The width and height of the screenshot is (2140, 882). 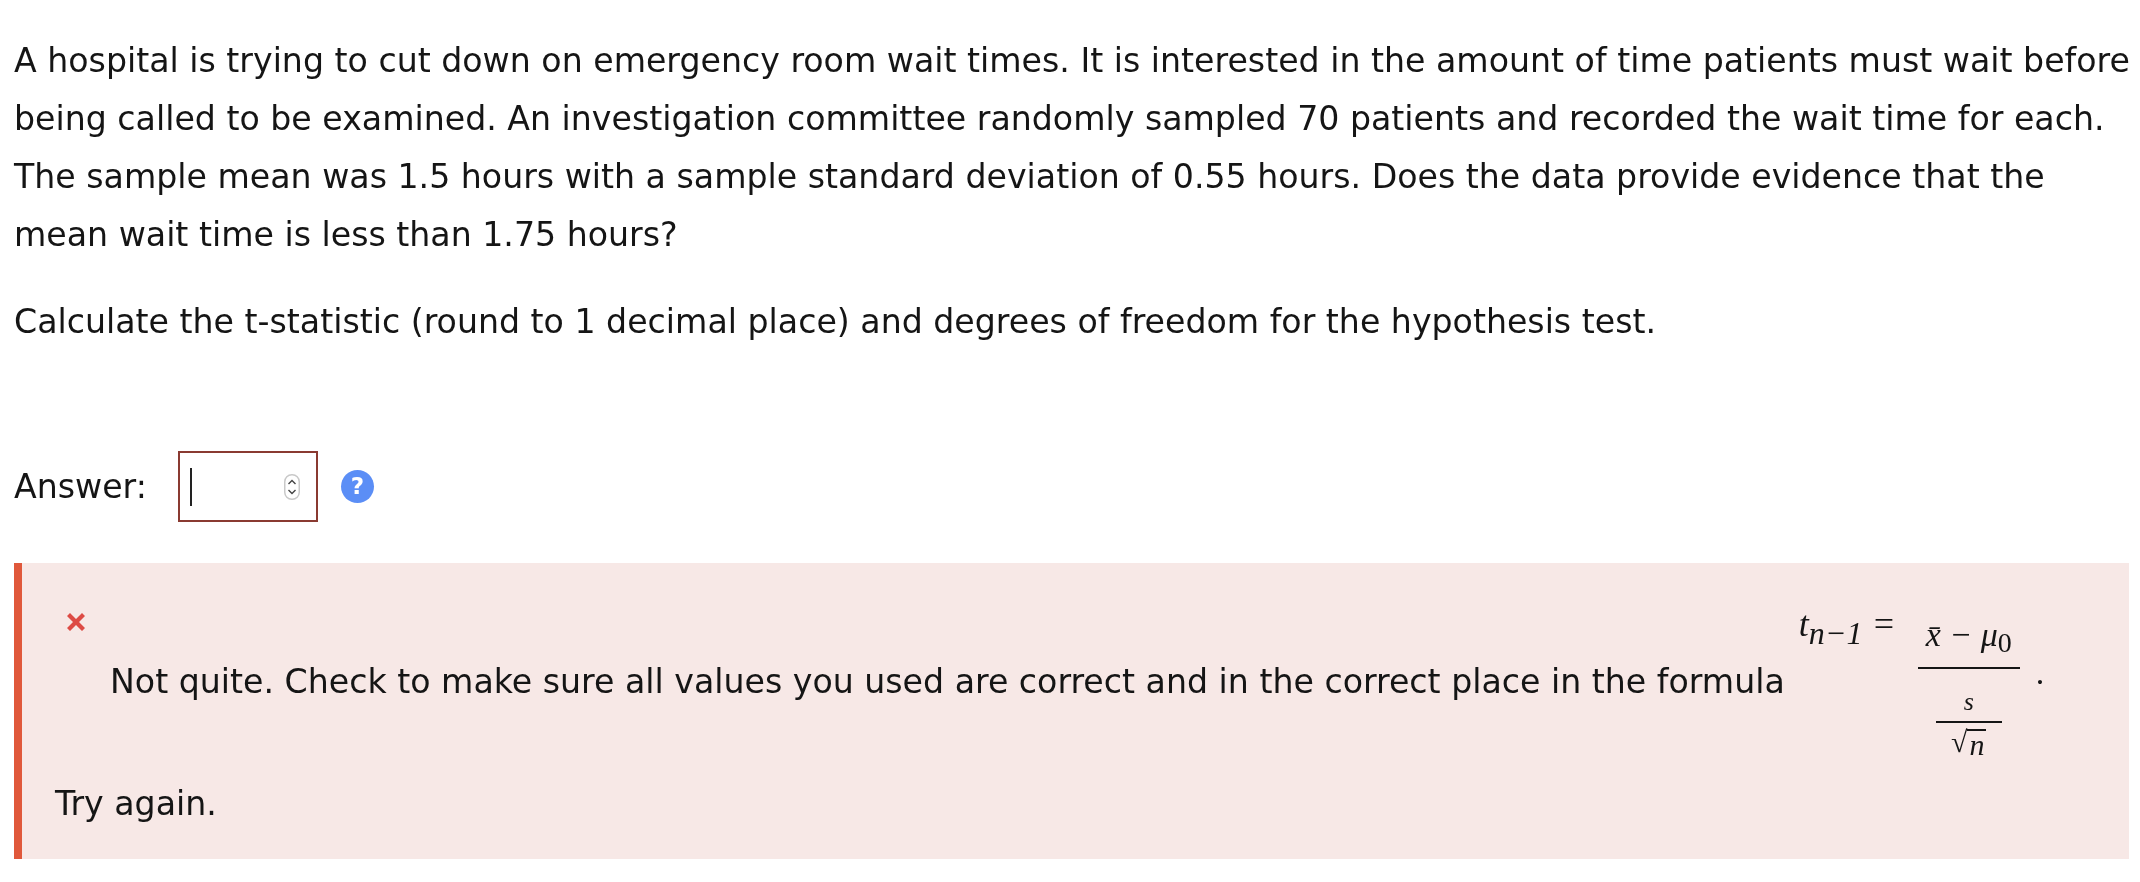 What do you see at coordinates (947, 682) in the screenshot?
I see `feedback-message: Not quite. Check to make sure all values you used are correct and in the correct place in the formula` at bounding box center [947, 682].